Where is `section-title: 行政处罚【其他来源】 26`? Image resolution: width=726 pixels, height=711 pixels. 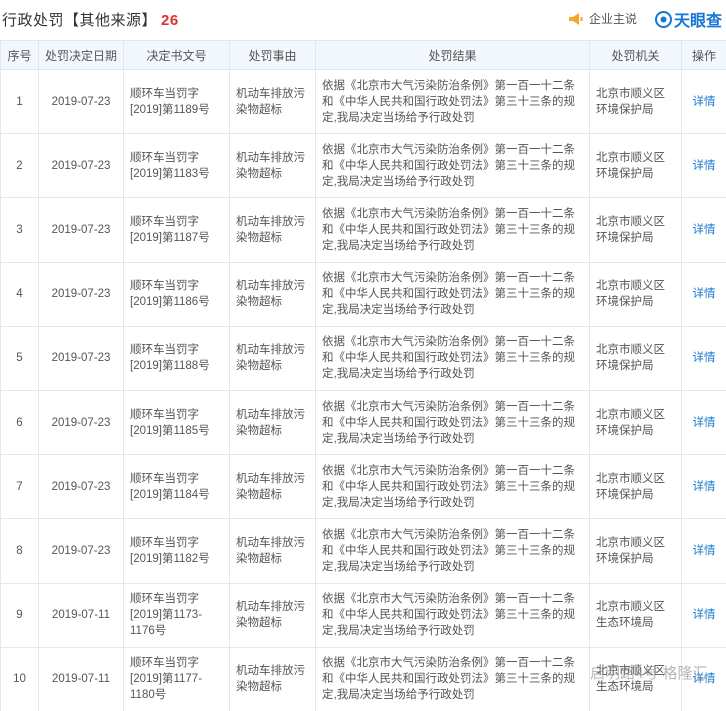
section-title: 行政处罚【其他来源】 26 is located at coordinates (90, 19).